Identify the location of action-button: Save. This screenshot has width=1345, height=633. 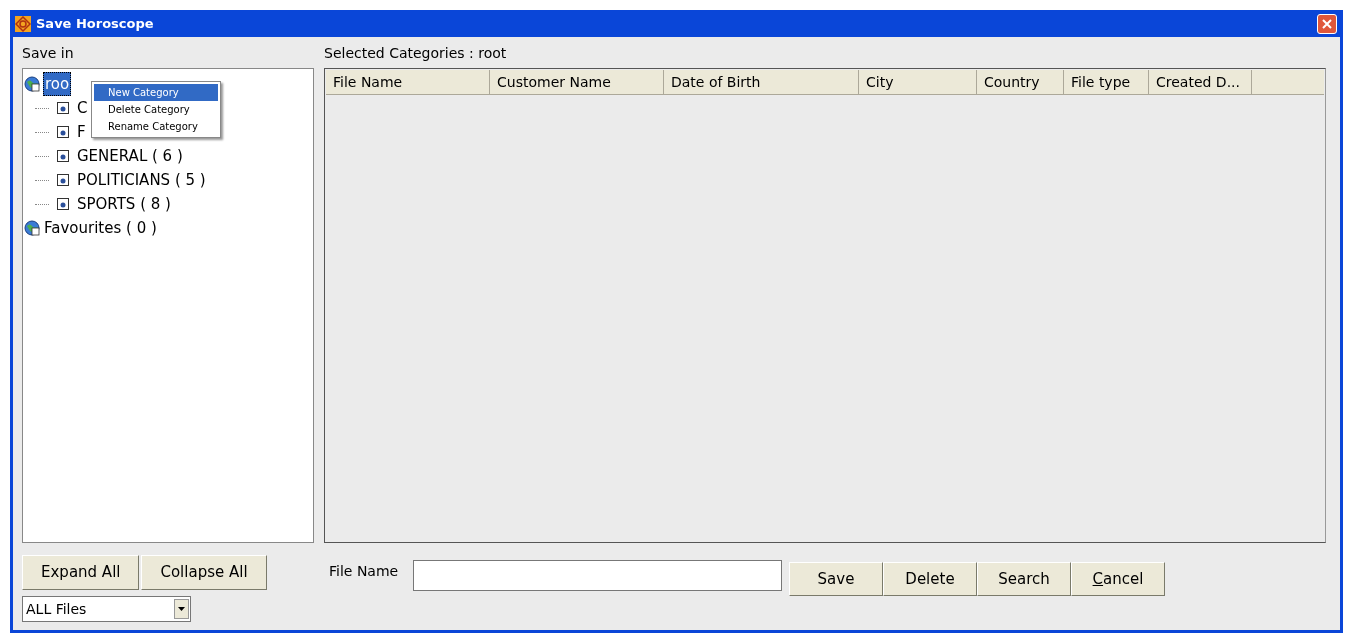
(836, 579).